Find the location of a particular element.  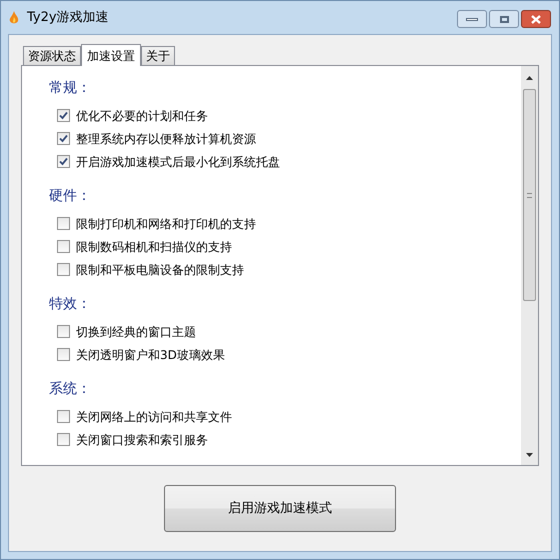

tab: 资源状态 is located at coordinates (52, 55).